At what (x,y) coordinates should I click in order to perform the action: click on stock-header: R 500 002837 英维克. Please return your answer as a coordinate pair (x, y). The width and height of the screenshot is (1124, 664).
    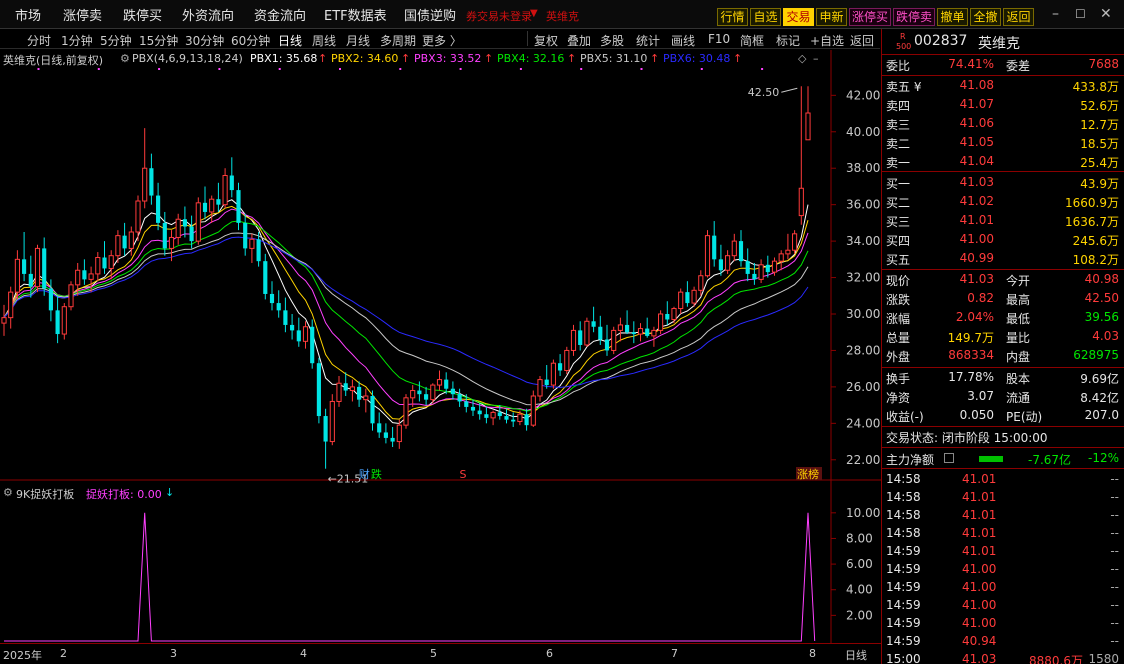
    Looking at the image, I should click on (1003, 43).